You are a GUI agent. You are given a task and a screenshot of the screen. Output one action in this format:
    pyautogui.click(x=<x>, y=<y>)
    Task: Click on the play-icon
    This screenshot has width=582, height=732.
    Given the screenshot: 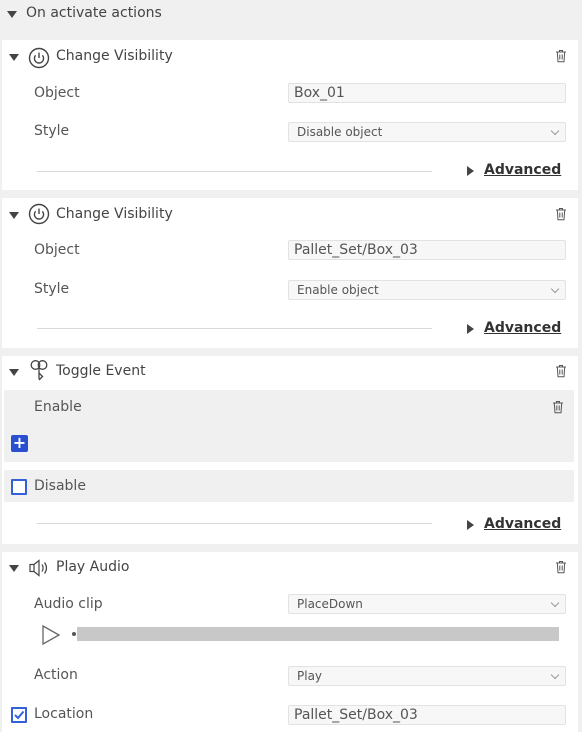 What is the action you would take?
    pyautogui.click(x=51, y=635)
    